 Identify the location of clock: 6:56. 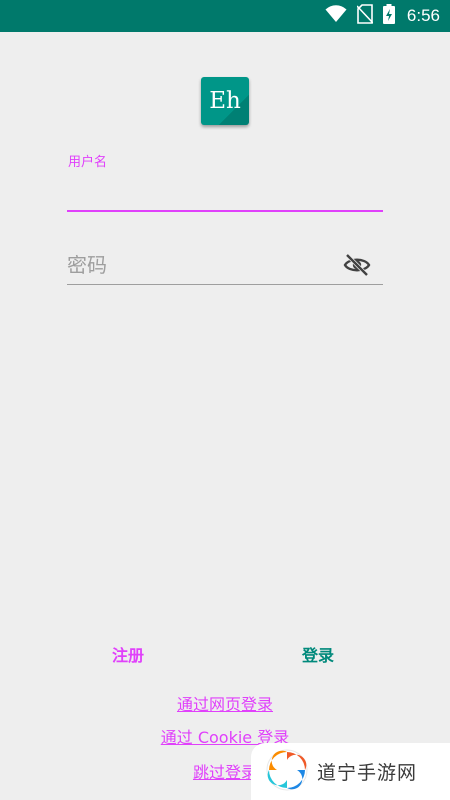
(423, 15).